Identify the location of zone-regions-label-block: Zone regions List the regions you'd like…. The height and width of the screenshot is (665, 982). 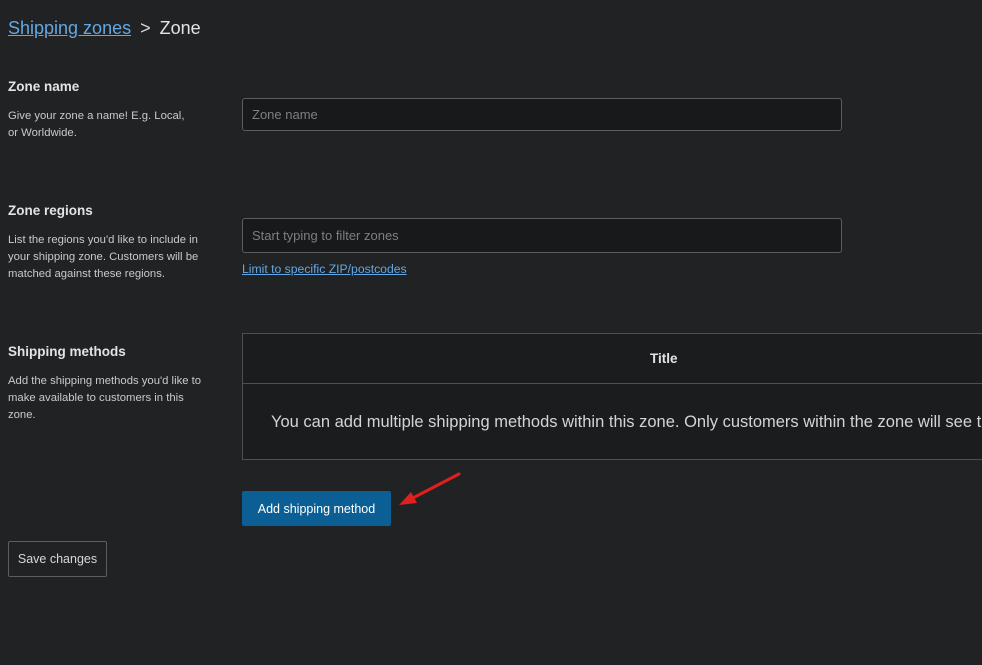
(108, 243).